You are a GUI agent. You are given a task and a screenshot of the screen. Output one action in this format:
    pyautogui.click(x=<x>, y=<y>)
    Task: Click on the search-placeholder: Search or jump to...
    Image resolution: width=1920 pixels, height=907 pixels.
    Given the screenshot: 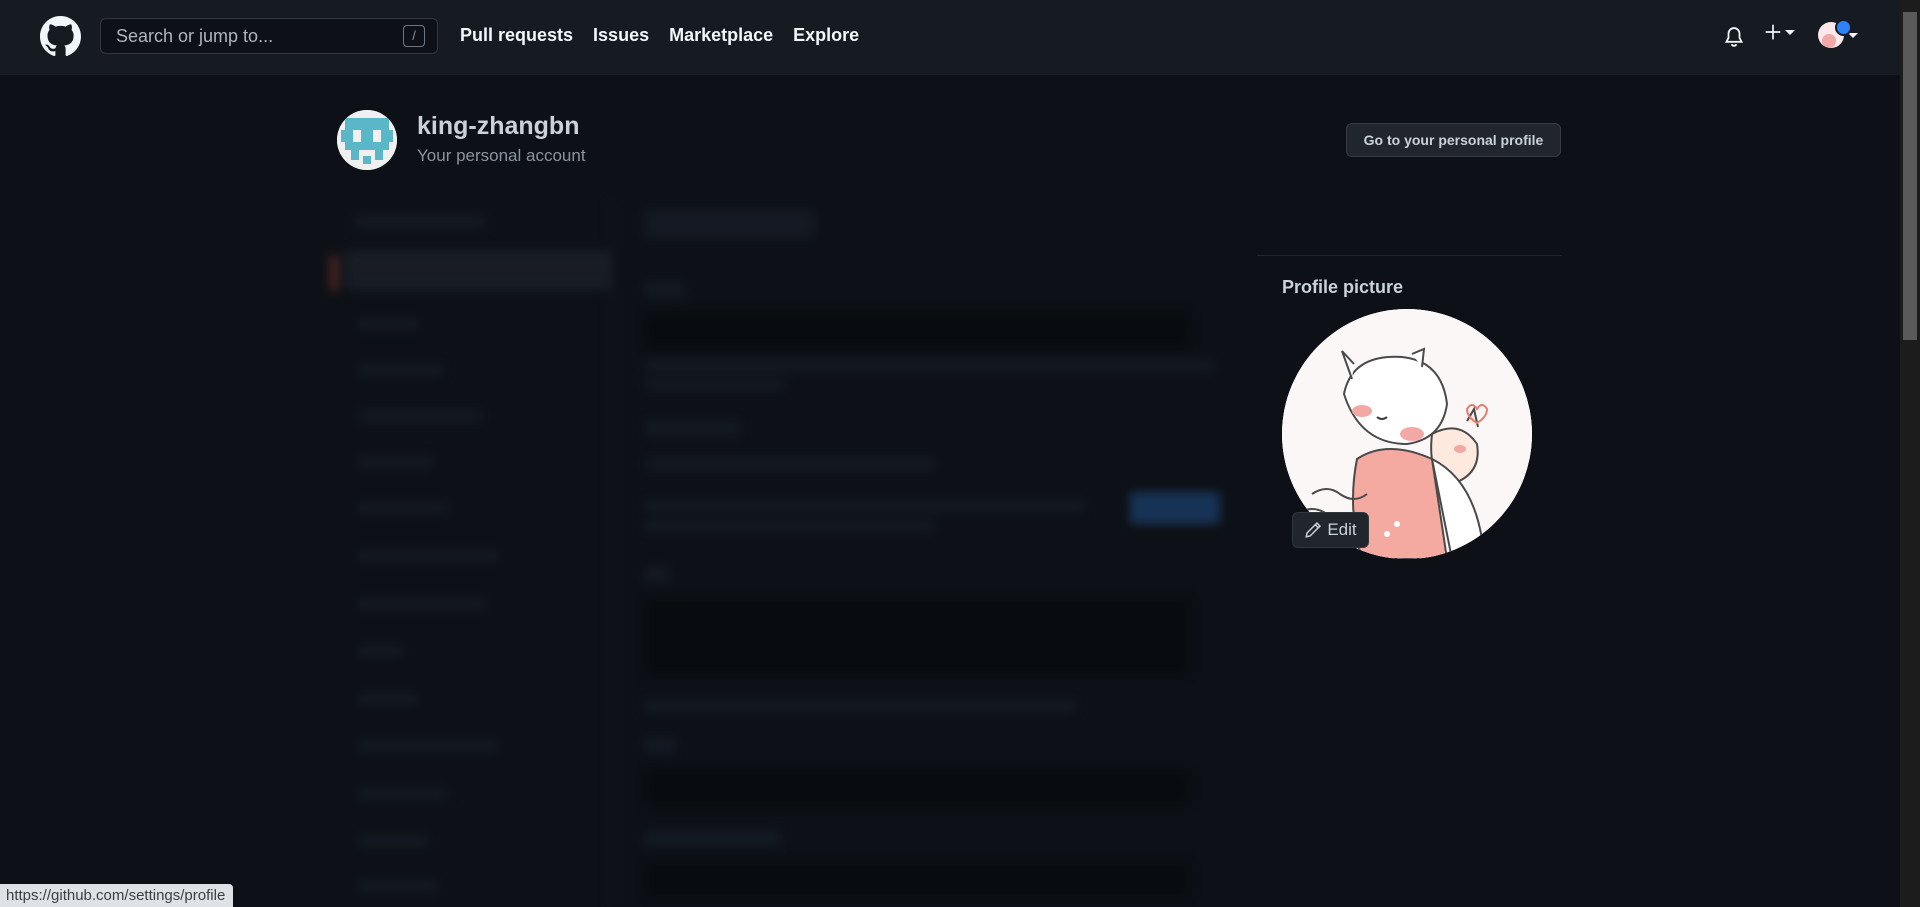 What is the action you would take?
    pyautogui.click(x=195, y=35)
    